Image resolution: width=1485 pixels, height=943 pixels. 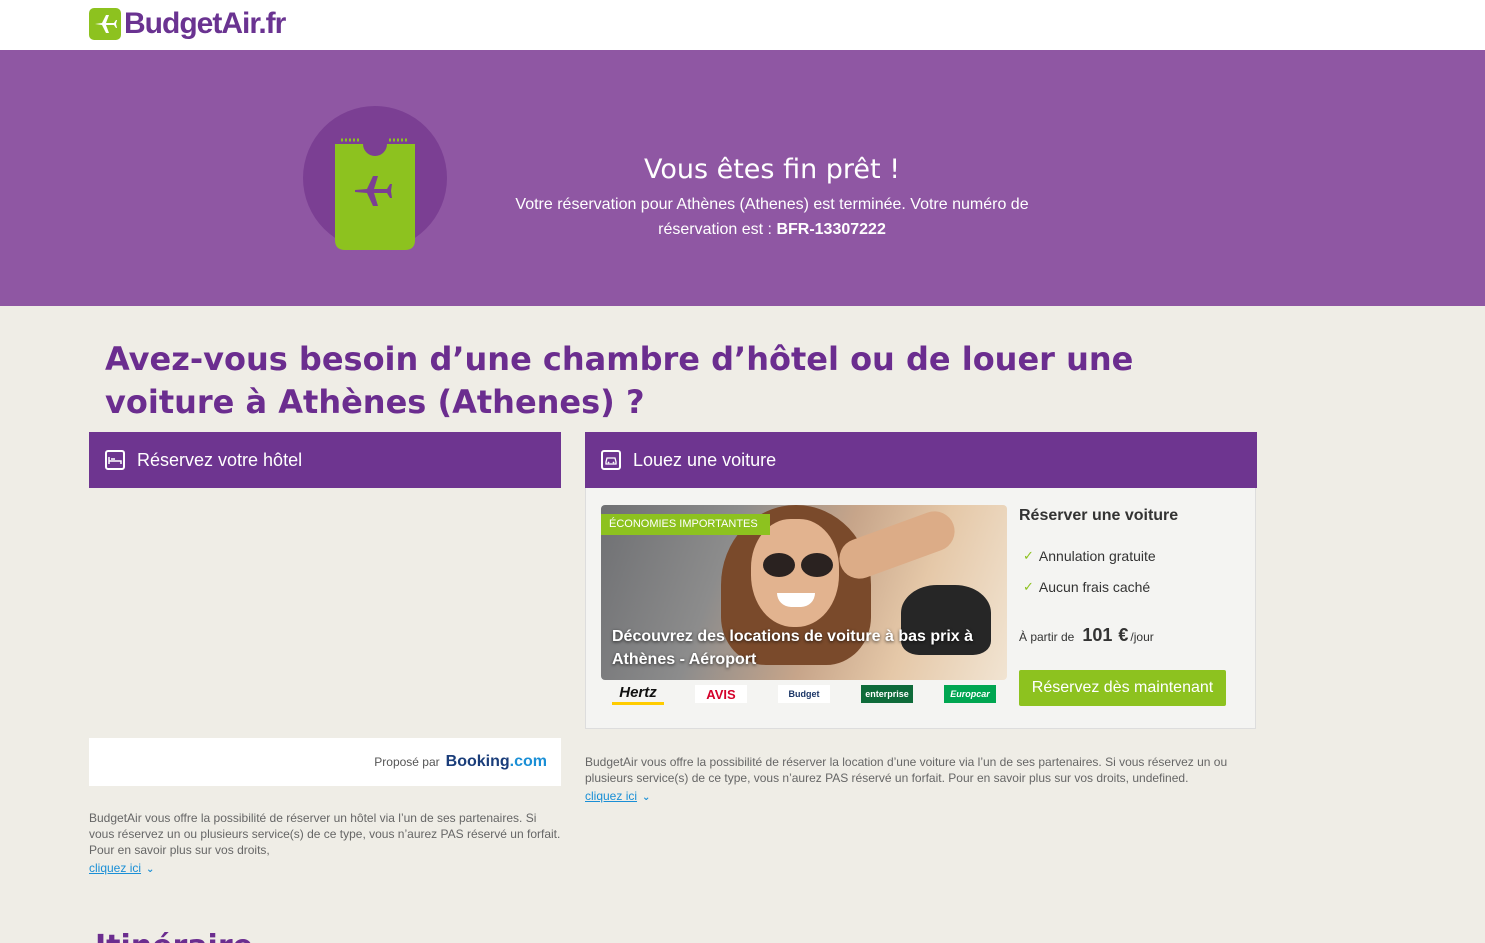 What do you see at coordinates (375, 178) in the screenshot?
I see `ticket-plane-icon` at bounding box center [375, 178].